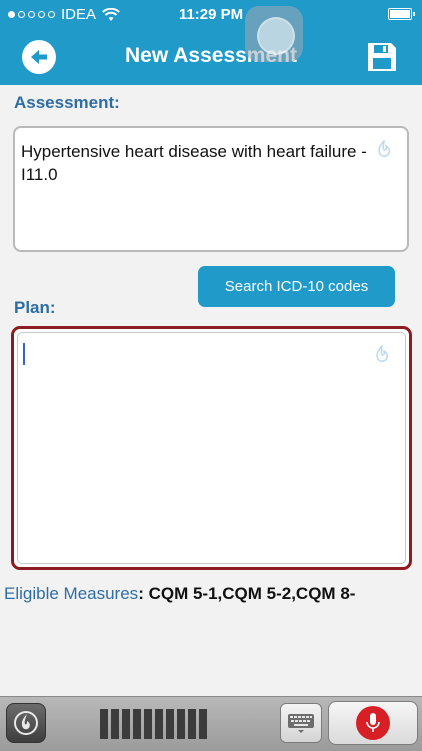 The image size is (422, 751). I want to click on save-disk-icon, so click(382, 57).